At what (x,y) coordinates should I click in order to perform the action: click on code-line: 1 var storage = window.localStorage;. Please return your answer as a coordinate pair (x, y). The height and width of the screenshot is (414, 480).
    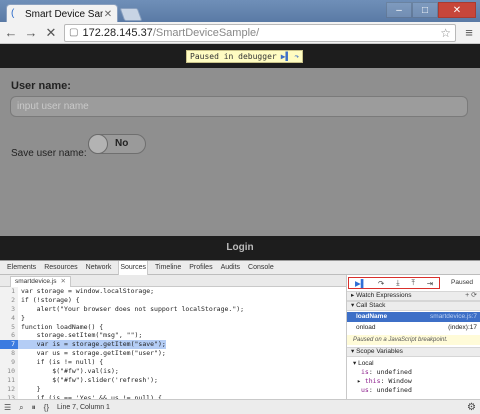
    Looking at the image, I should click on (173, 291).